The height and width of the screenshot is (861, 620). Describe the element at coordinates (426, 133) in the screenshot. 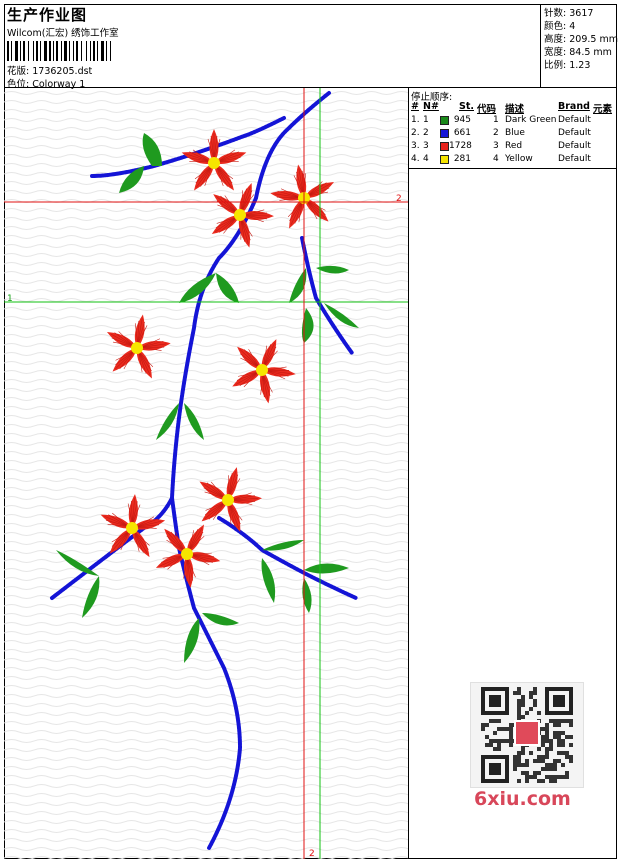

I see `row-needle: 2` at that location.